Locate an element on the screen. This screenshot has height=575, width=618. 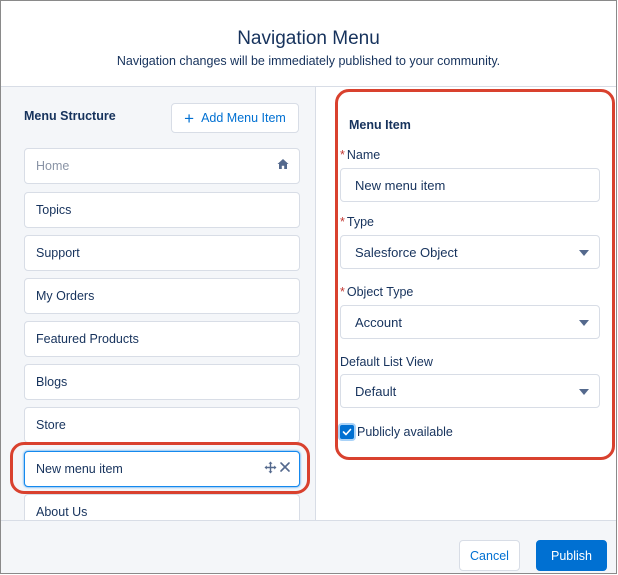
menu-item-label: Home is located at coordinates (53, 166).